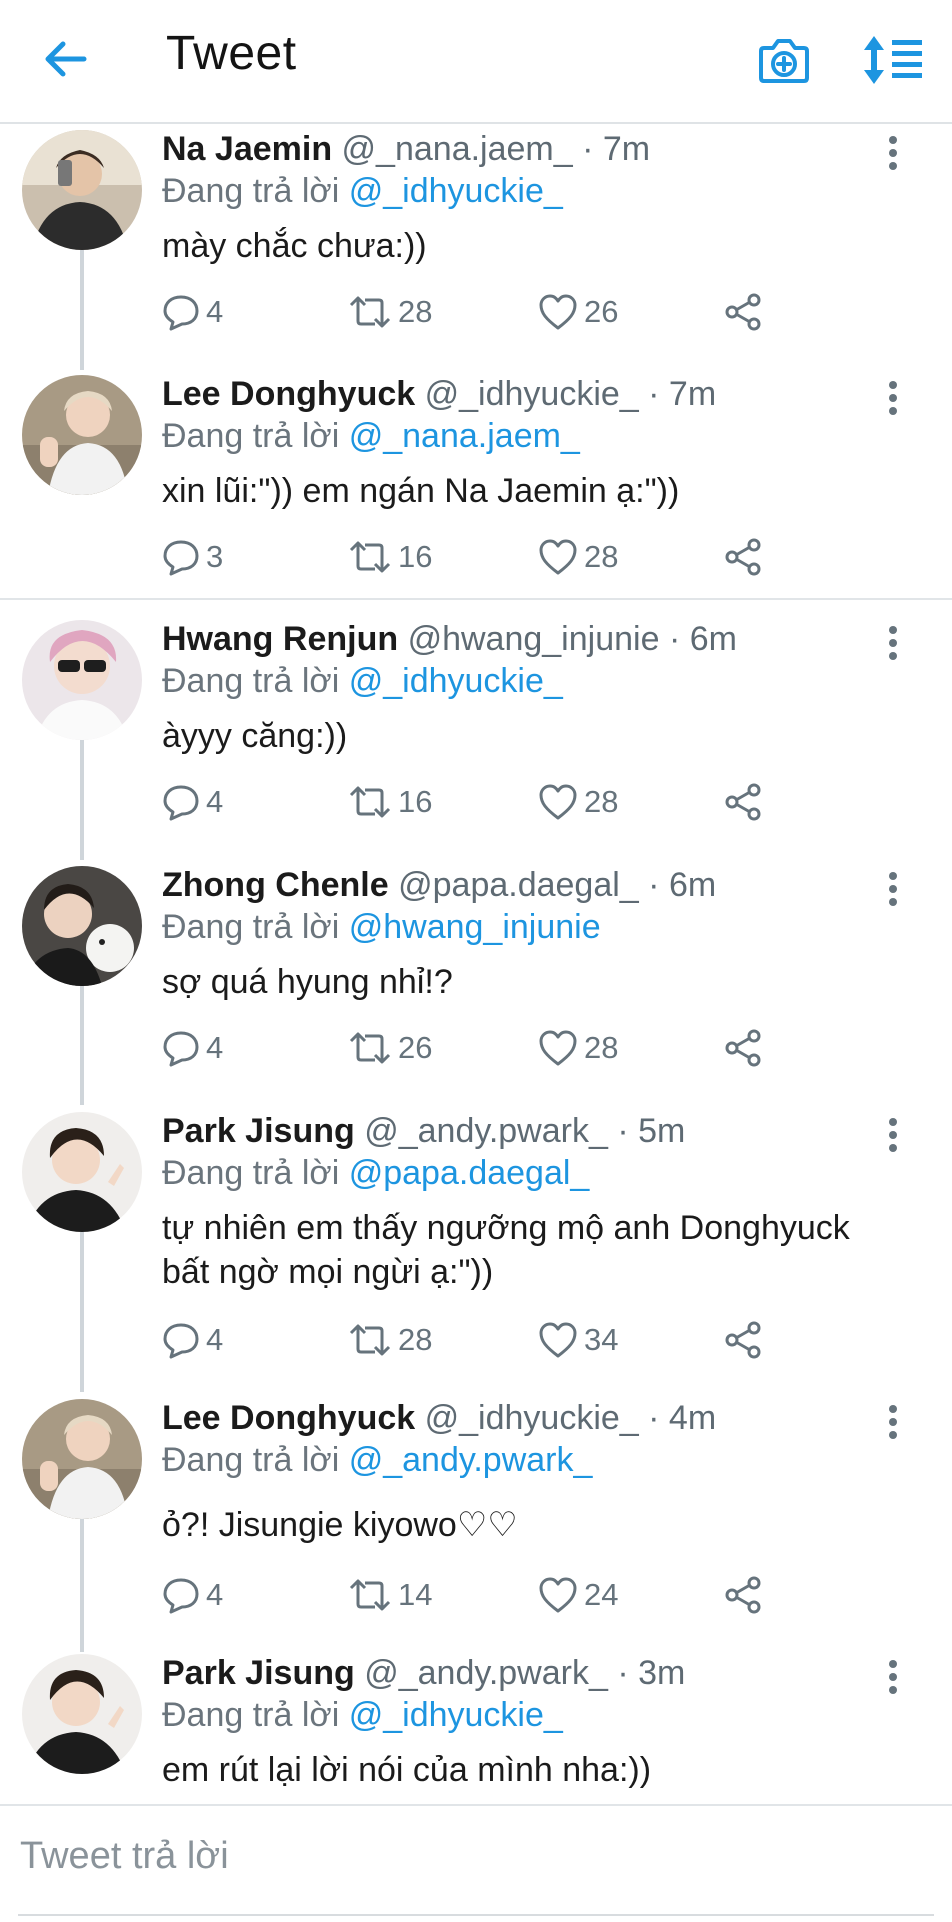 This screenshot has width=952, height=1922. Describe the element at coordinates (578, 1340) in the screenshot. I see `like-button: 34` at that location.